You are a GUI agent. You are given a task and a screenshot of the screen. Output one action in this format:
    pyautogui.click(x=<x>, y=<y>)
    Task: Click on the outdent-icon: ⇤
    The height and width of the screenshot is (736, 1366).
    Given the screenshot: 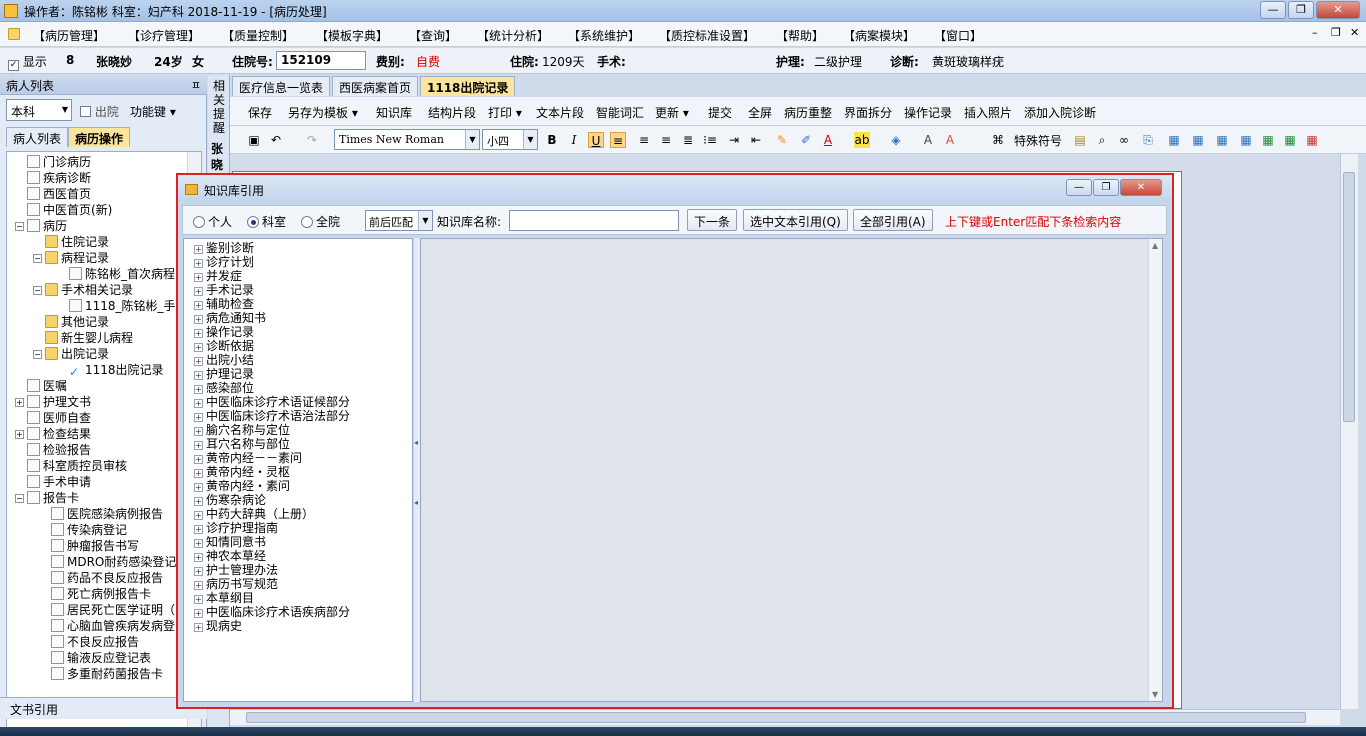 What is the action you would take?
    pyautogui.click(x=756, y=140)
    